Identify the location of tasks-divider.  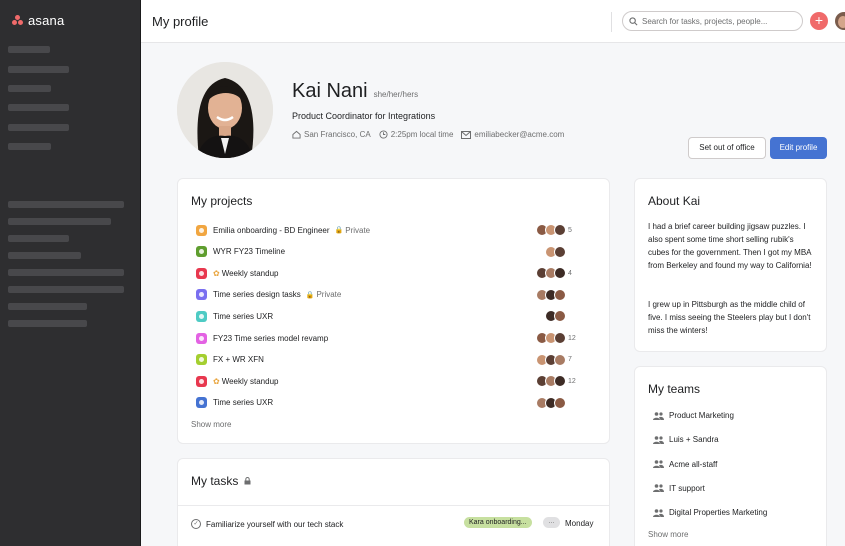
(393, 505).